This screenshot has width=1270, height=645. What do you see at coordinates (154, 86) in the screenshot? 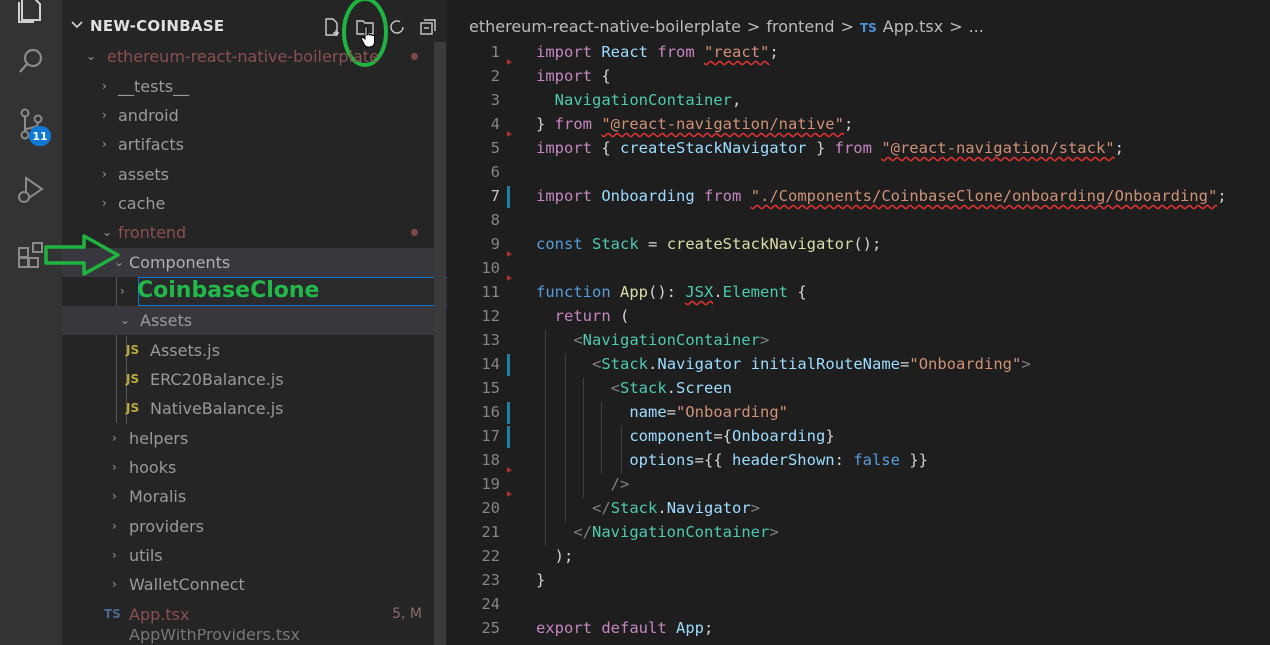
I see `tree-label: __tests__` at bounding box center [154, 86].